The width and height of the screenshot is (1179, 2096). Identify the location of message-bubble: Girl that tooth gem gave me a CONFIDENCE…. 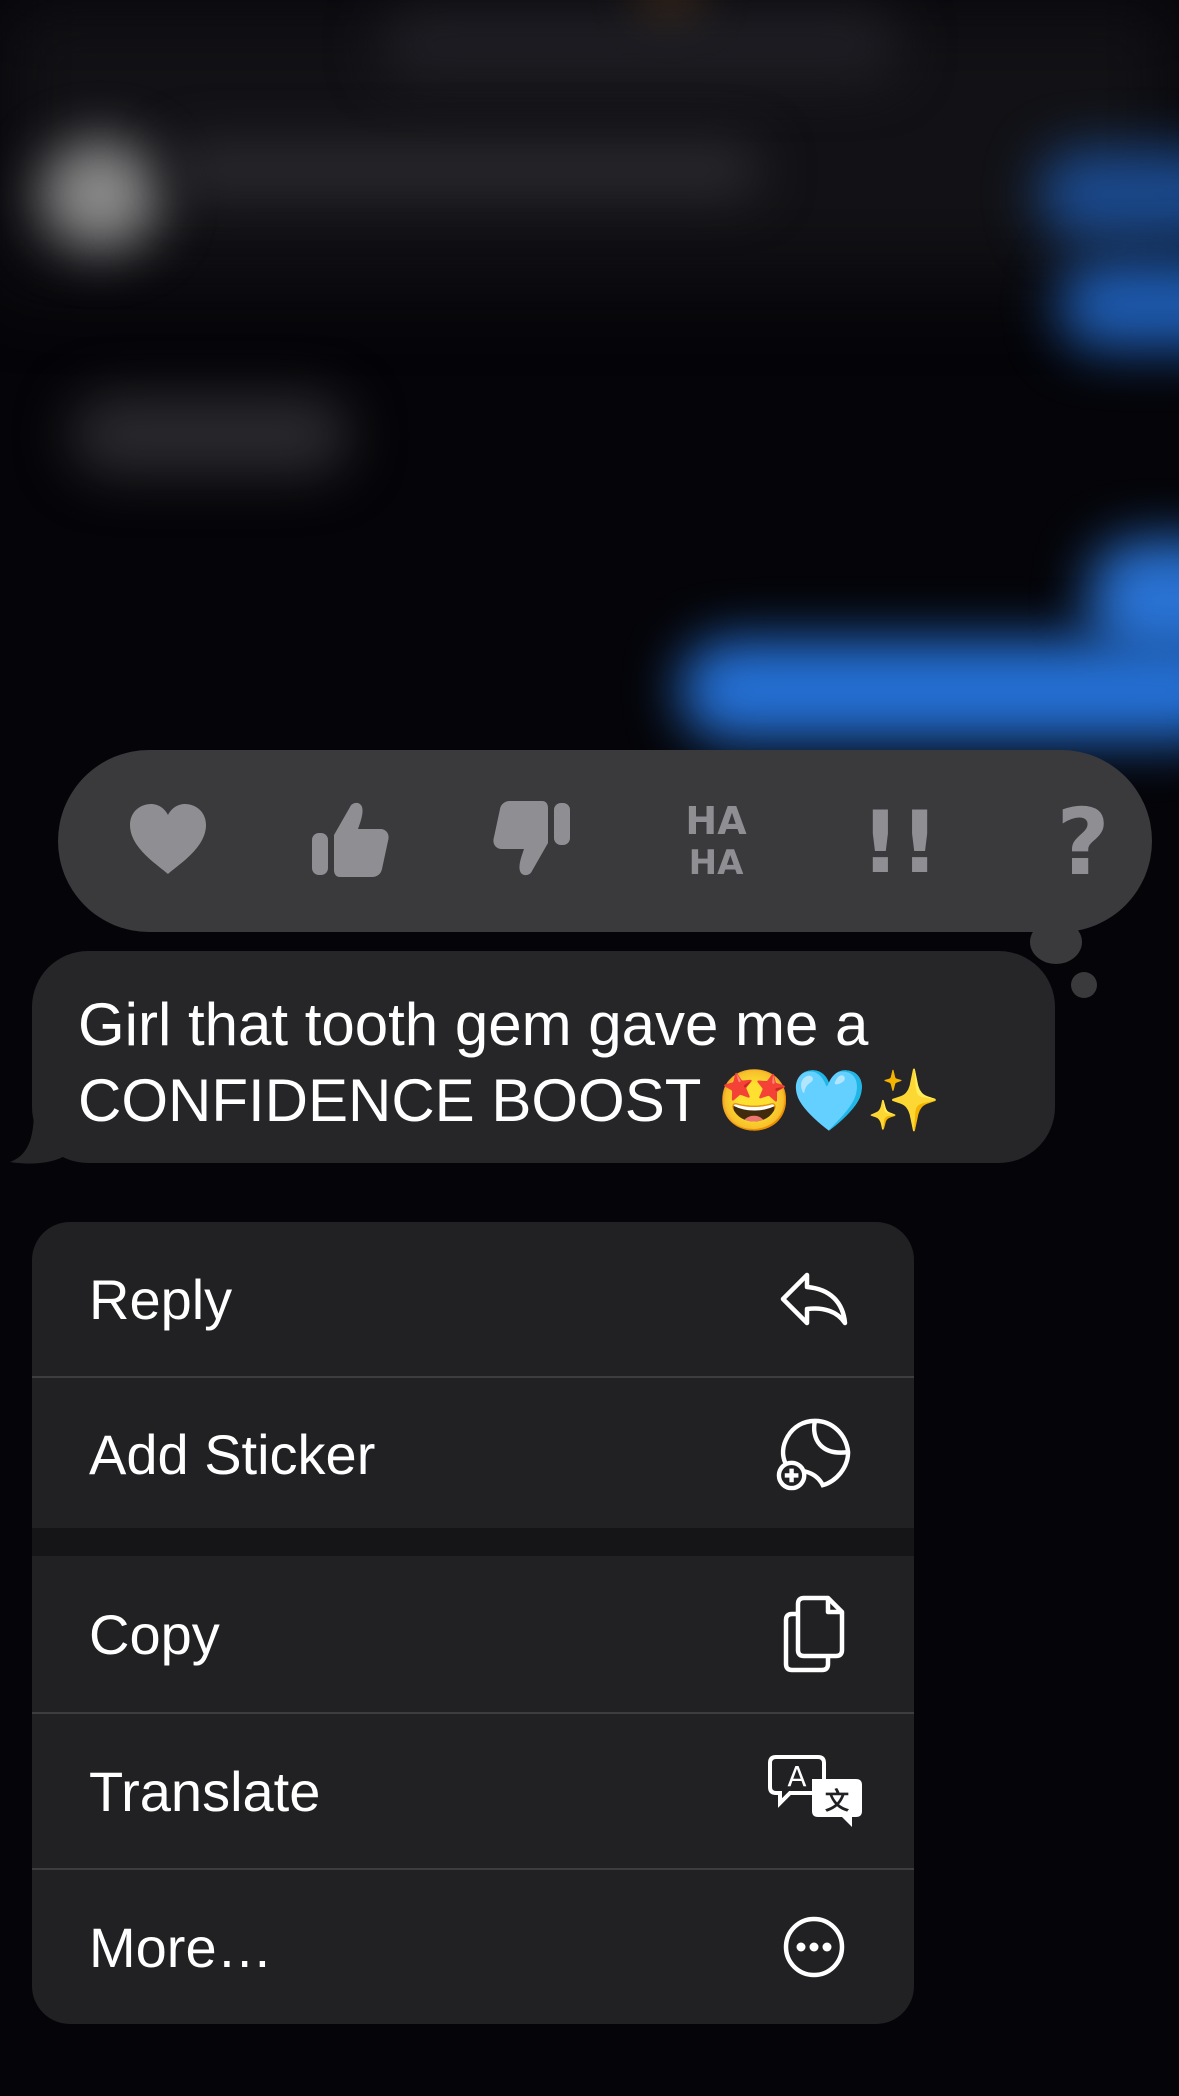
(543, 1057).